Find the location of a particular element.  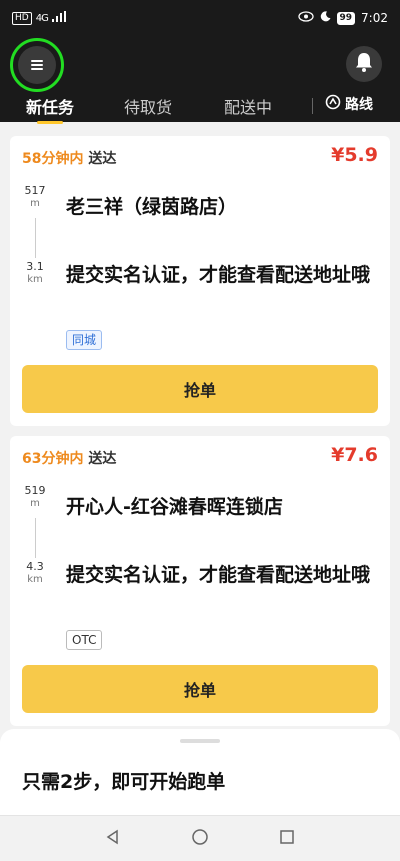

bell-icon is located at coordinates (364, 64).